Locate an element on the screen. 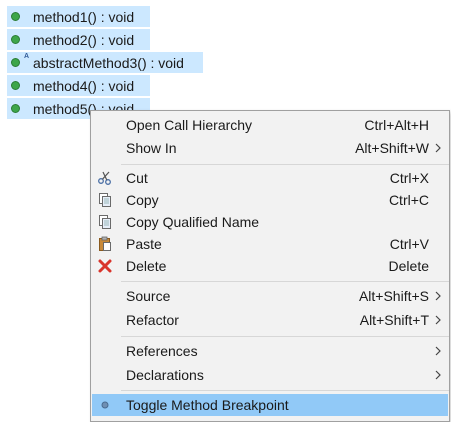 Image resolution: width=451 pixels, height=422 pixels. outline-item-method2: method2() : void is located at coordinates (78, 39).